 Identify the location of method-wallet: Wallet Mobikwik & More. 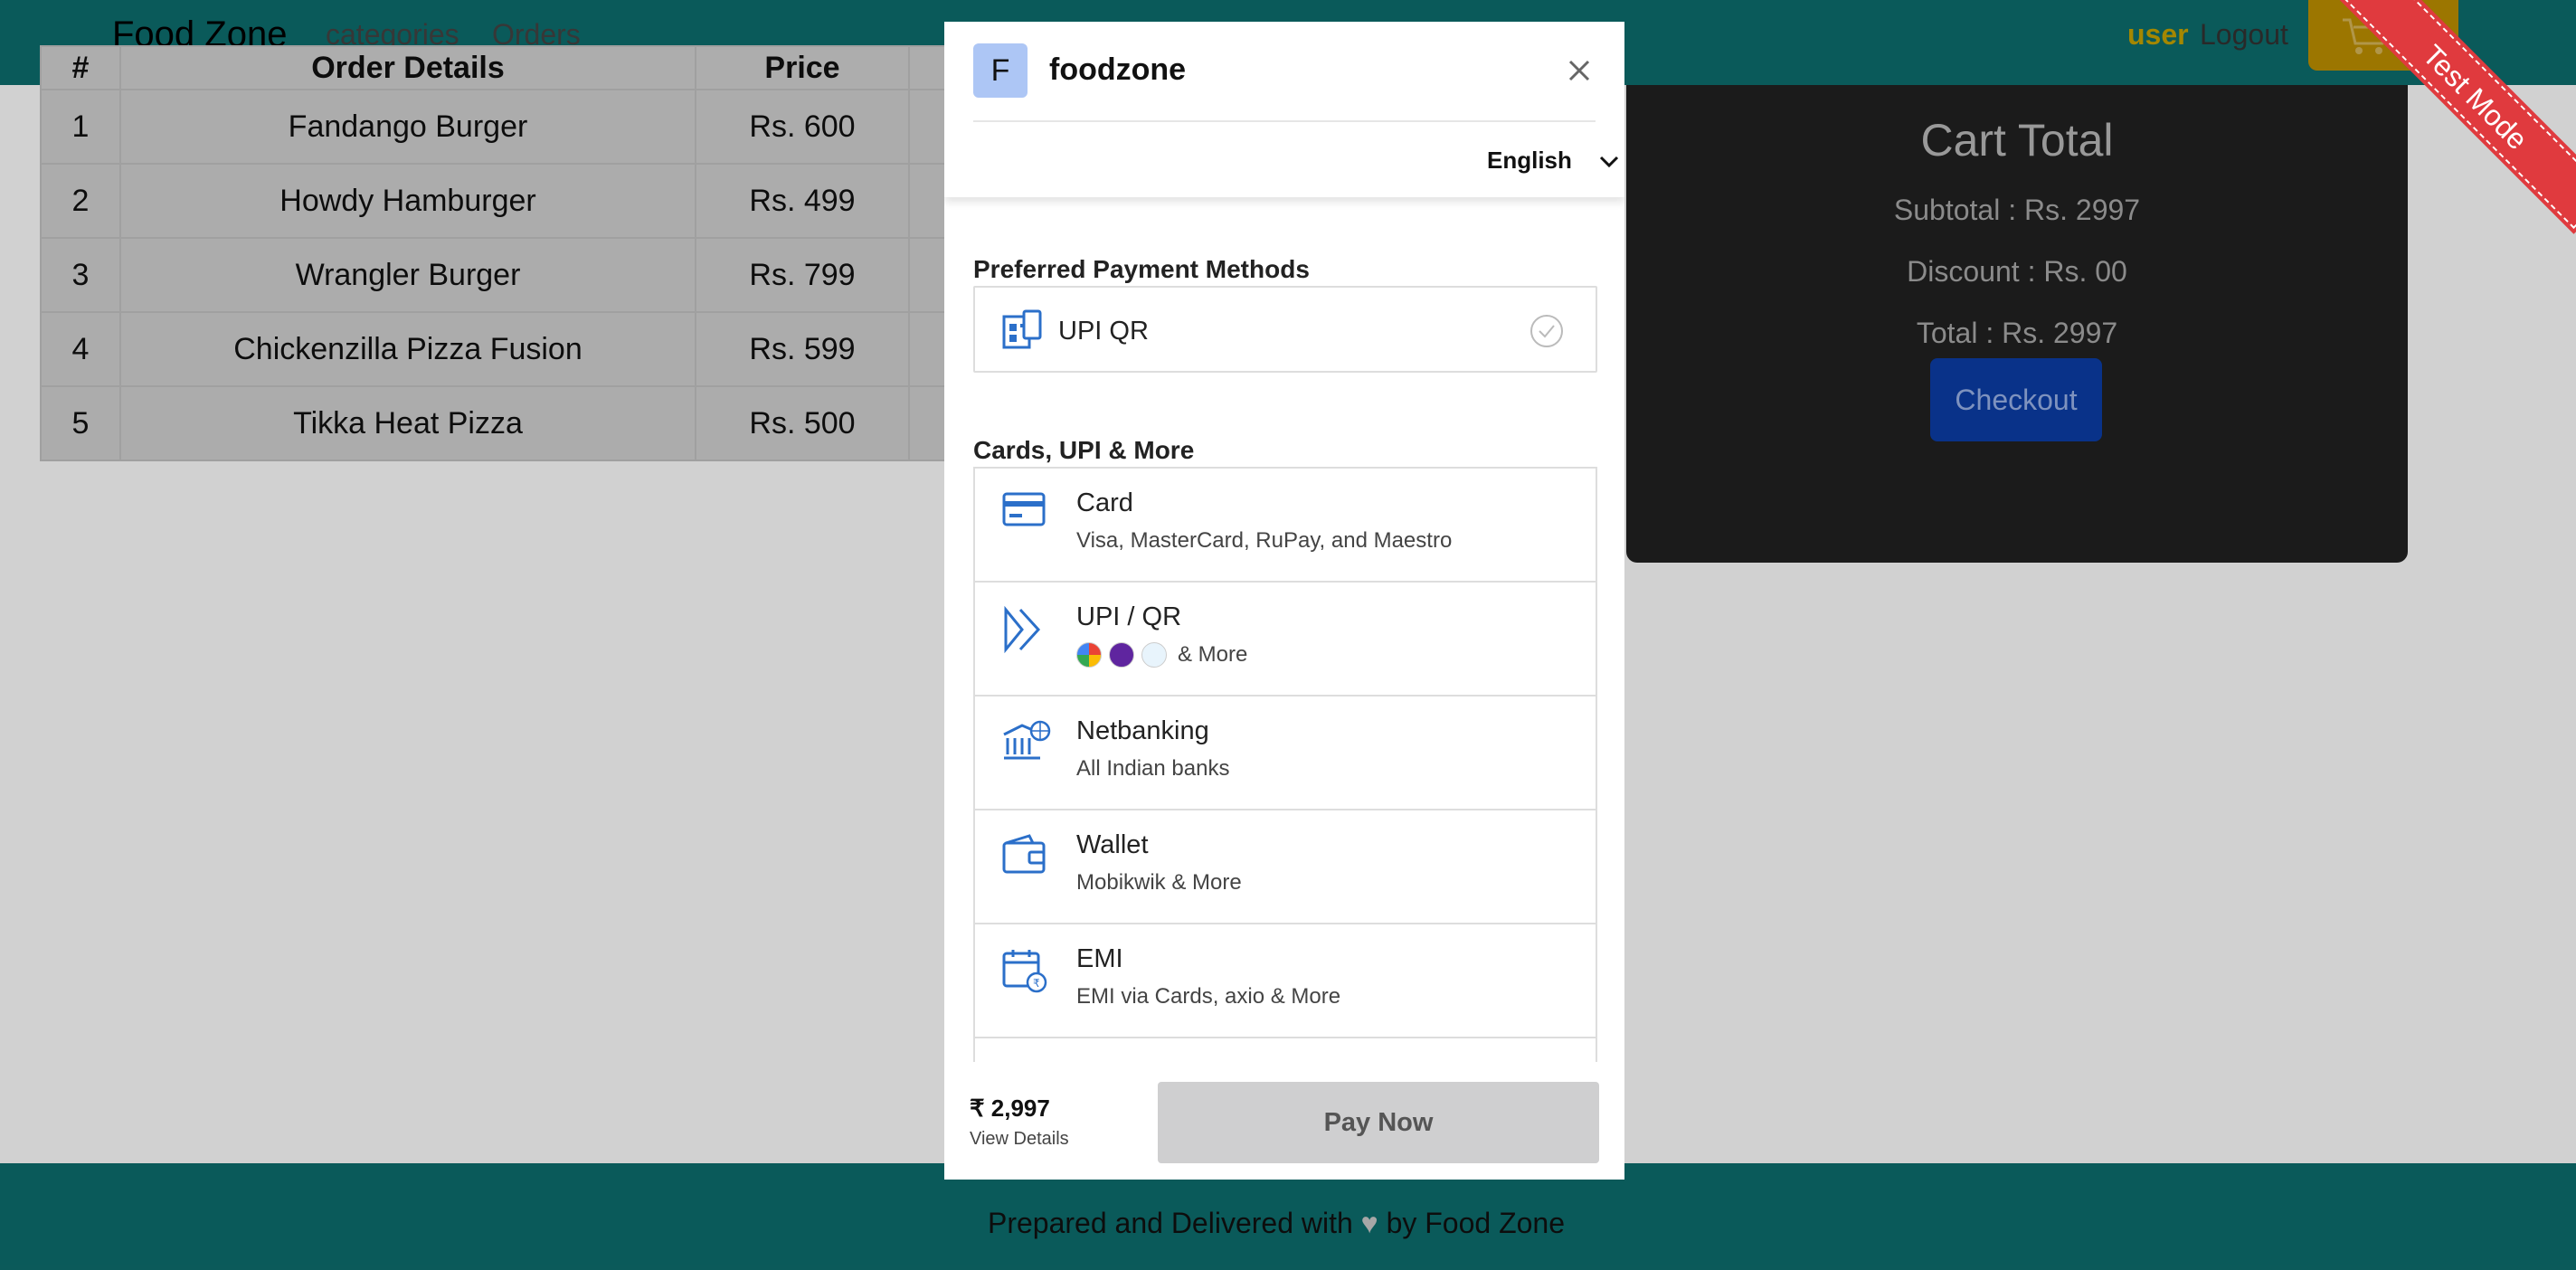
(1285, 866).